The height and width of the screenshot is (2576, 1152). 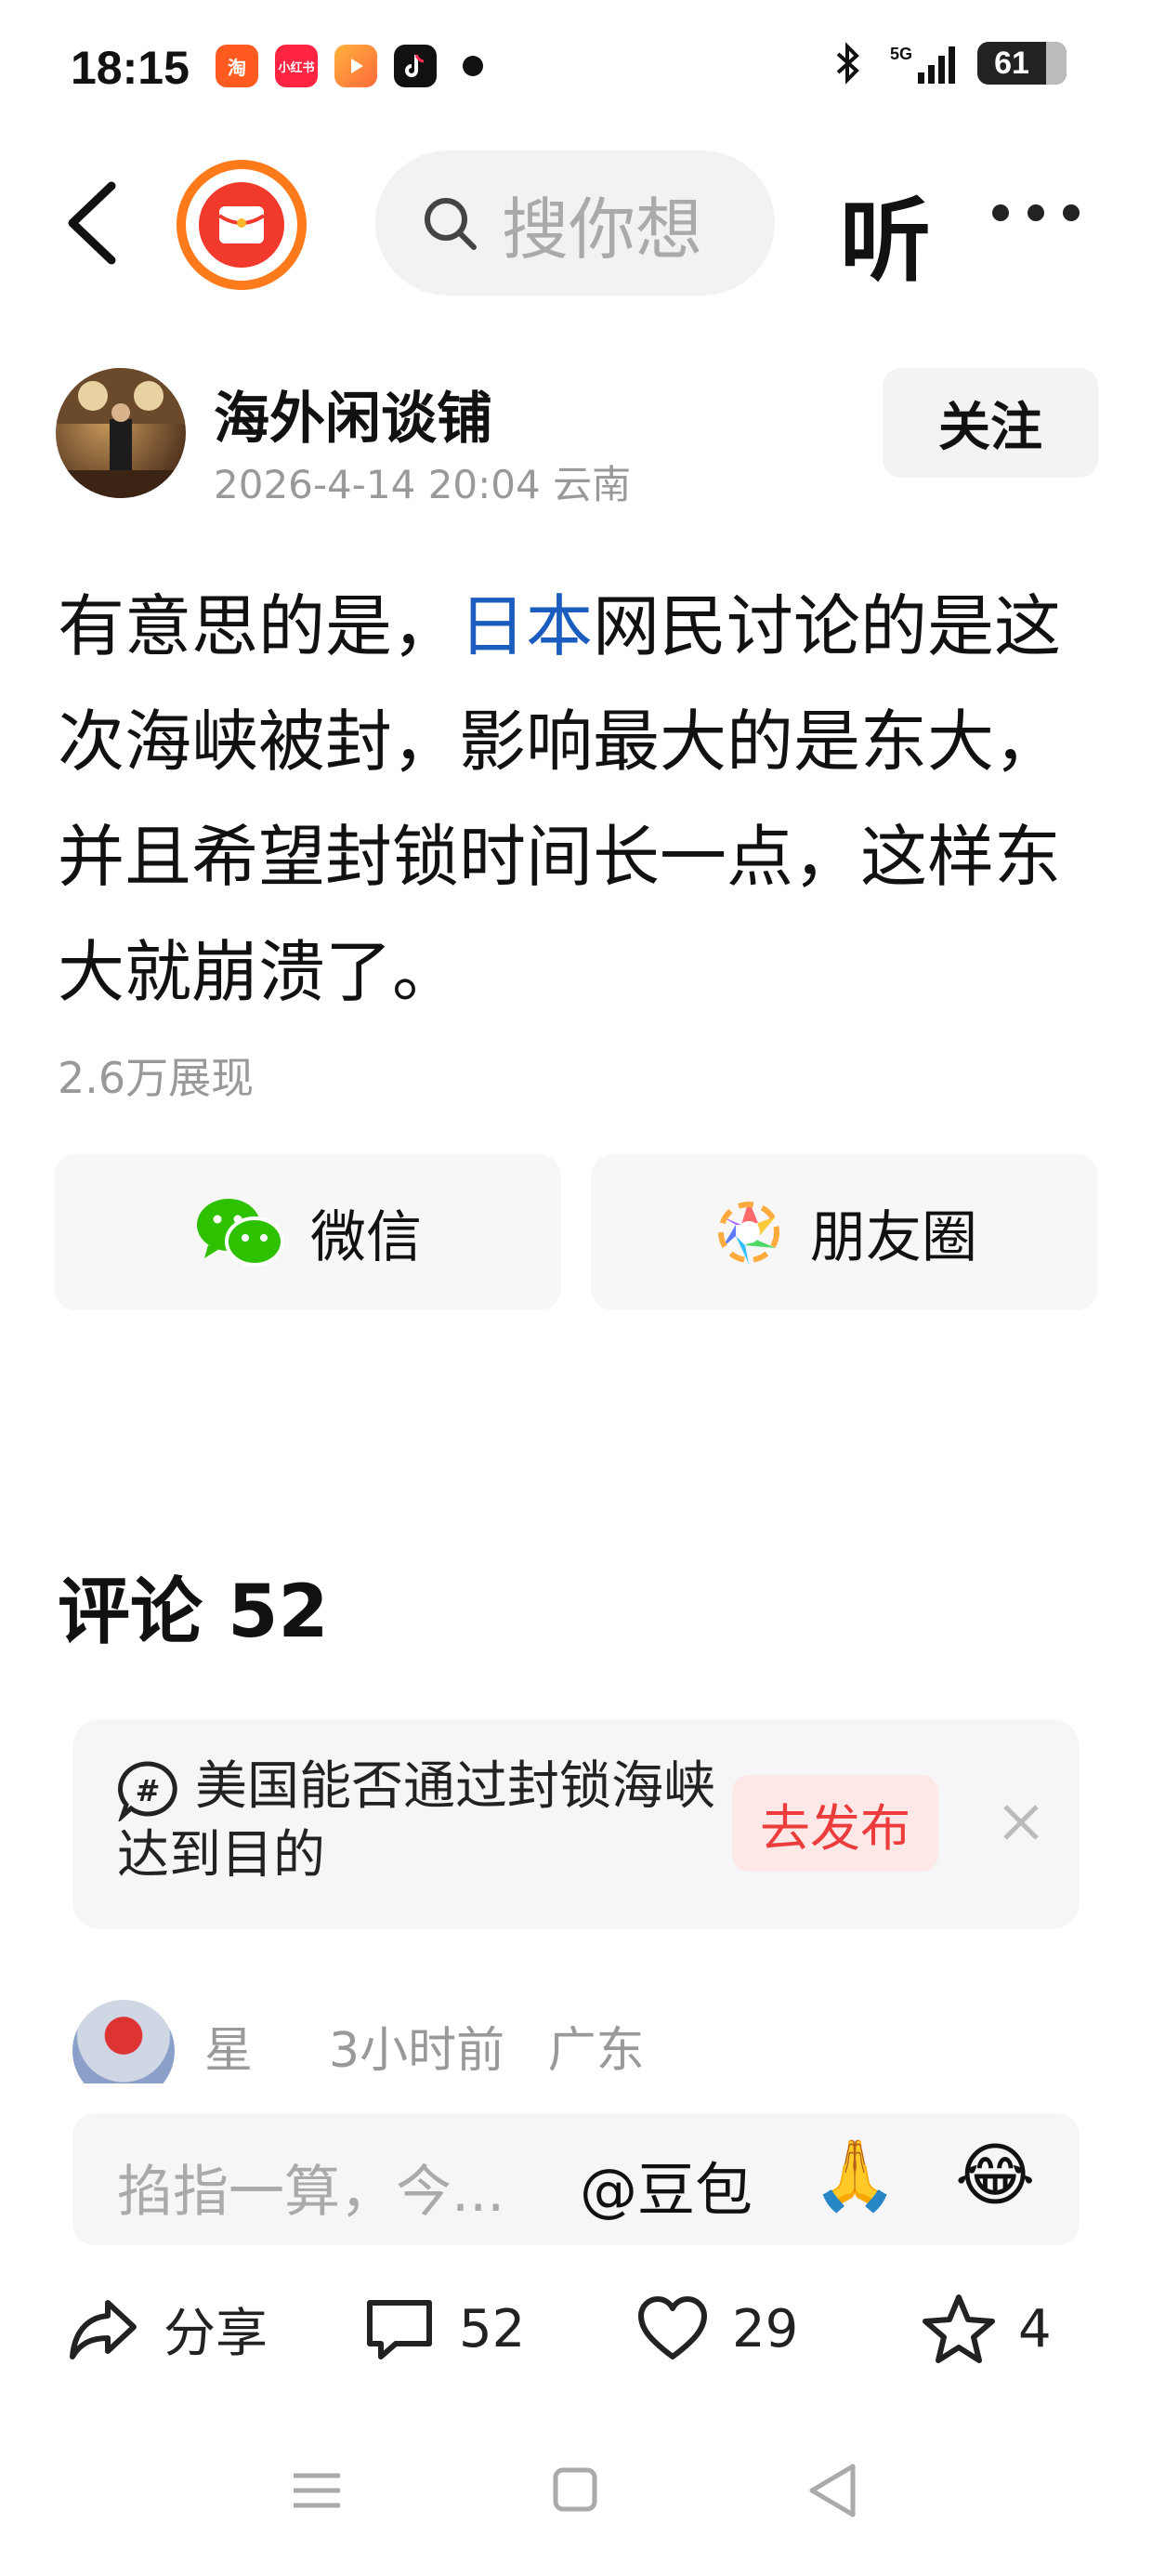 I want to click on comment-location: 广东, so click(x=596, y=2051).